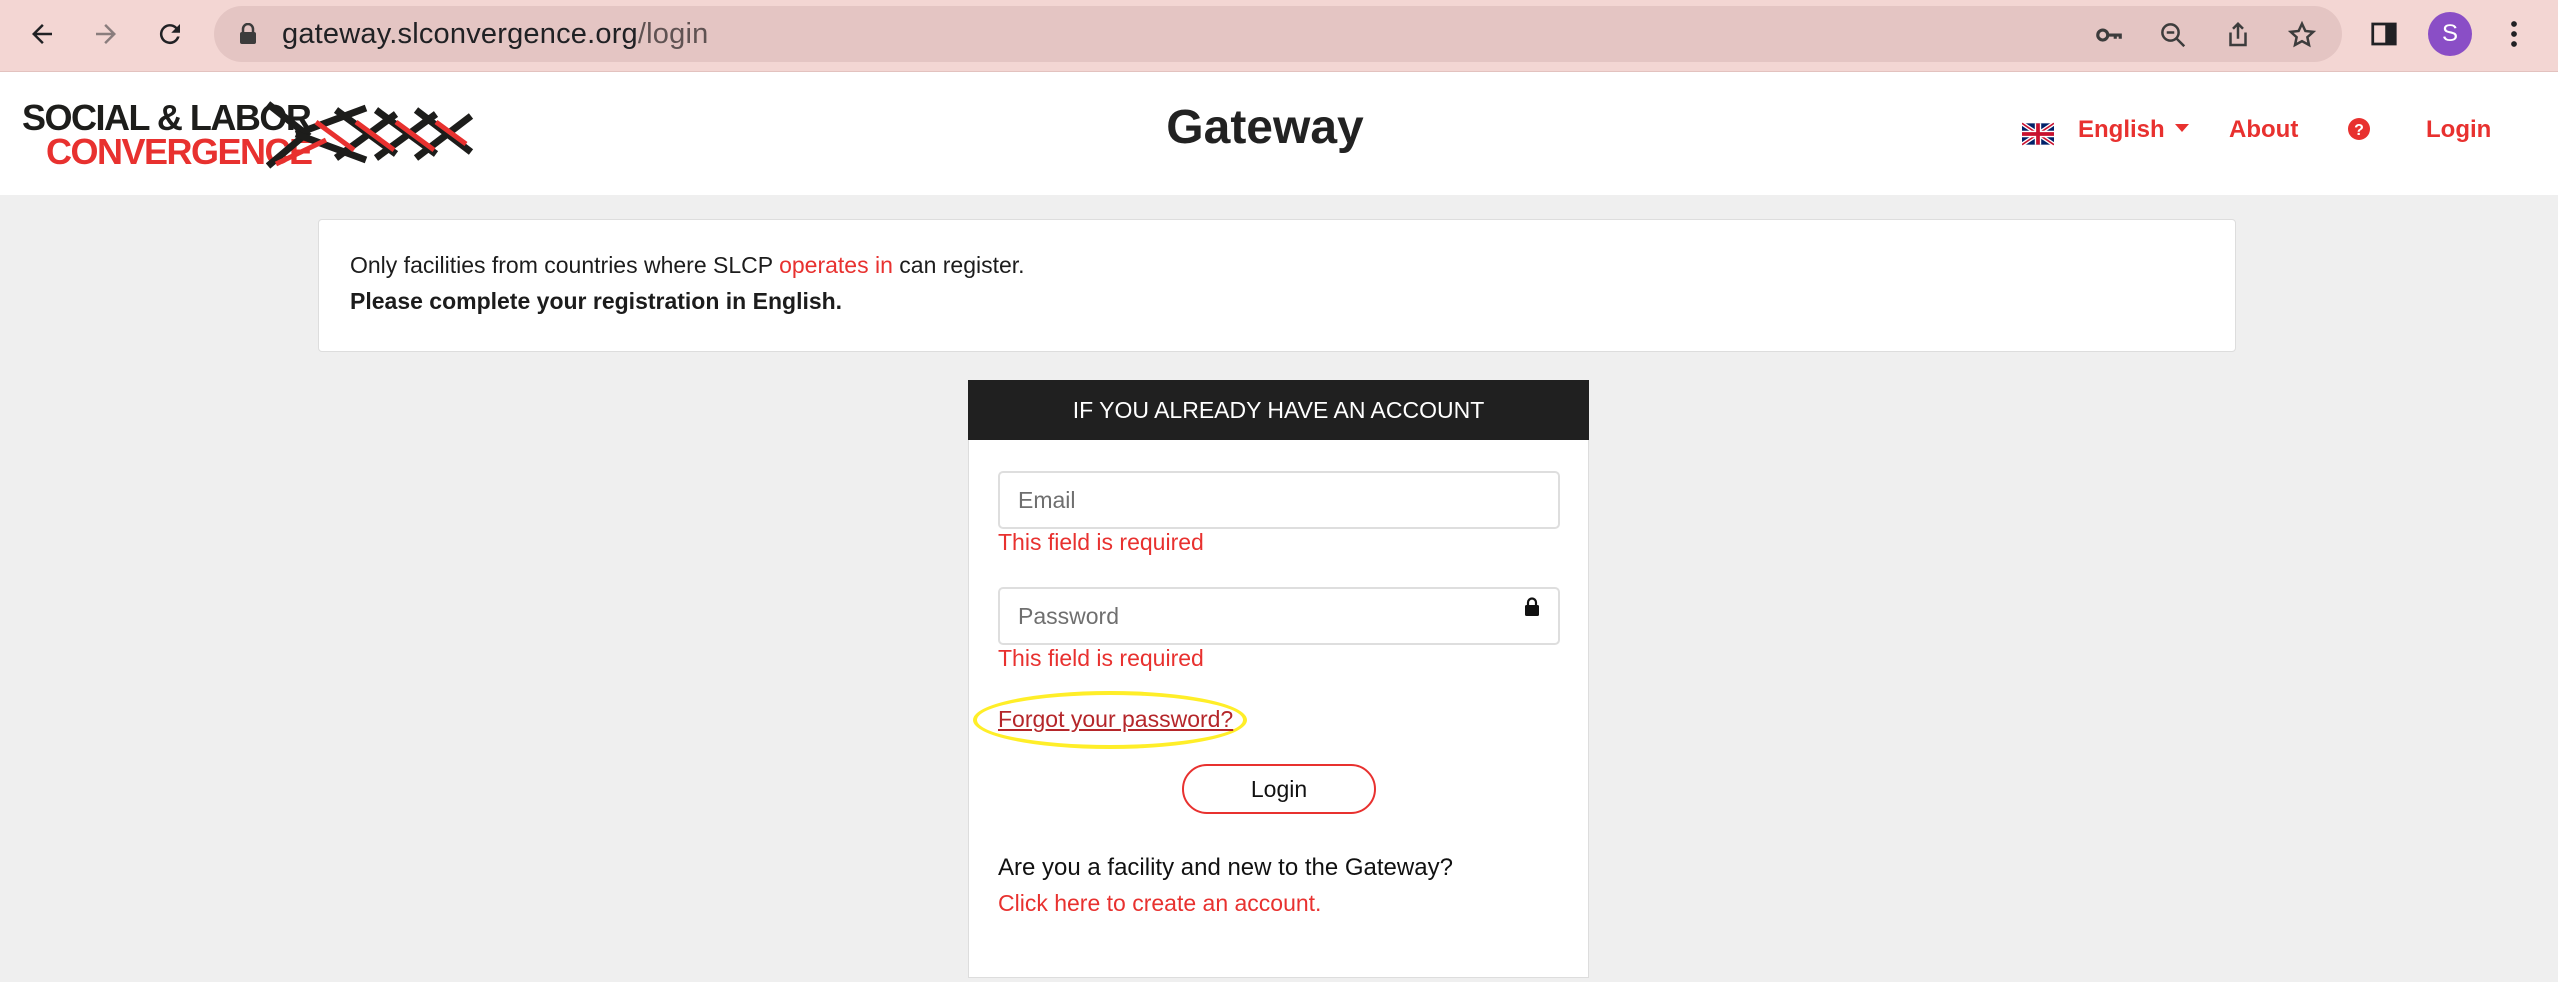 This screenshot has height=982, width=2558. What do you see at coordinates (1101, 658) in the screenshot?
I see `password-error: This field is required` at bounding box center [1101, 658].